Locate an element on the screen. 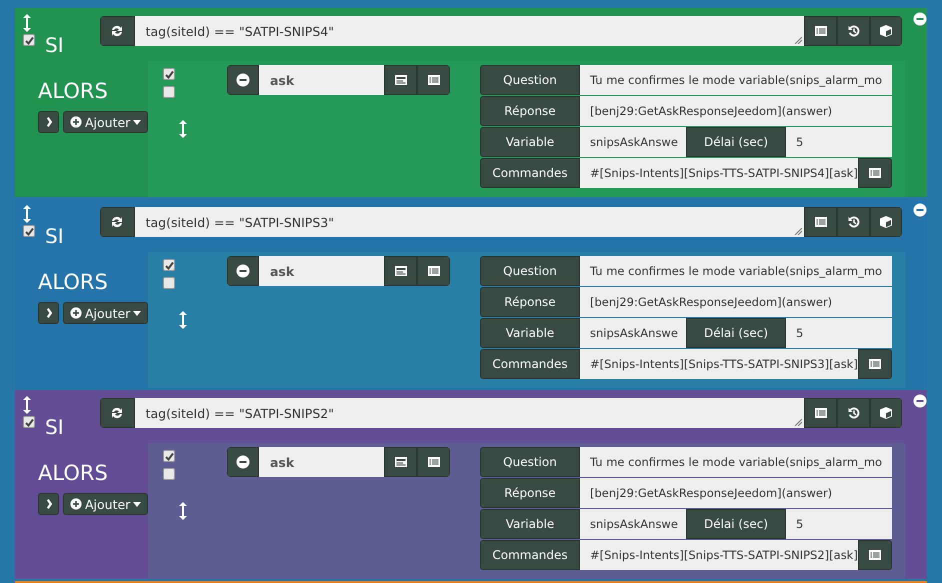 Image resolution: width=942 pixels, height=583 pixels. condition-field: tag(siteId) == "SATPI-SNIPS3" is located at coordinates (469, 222).